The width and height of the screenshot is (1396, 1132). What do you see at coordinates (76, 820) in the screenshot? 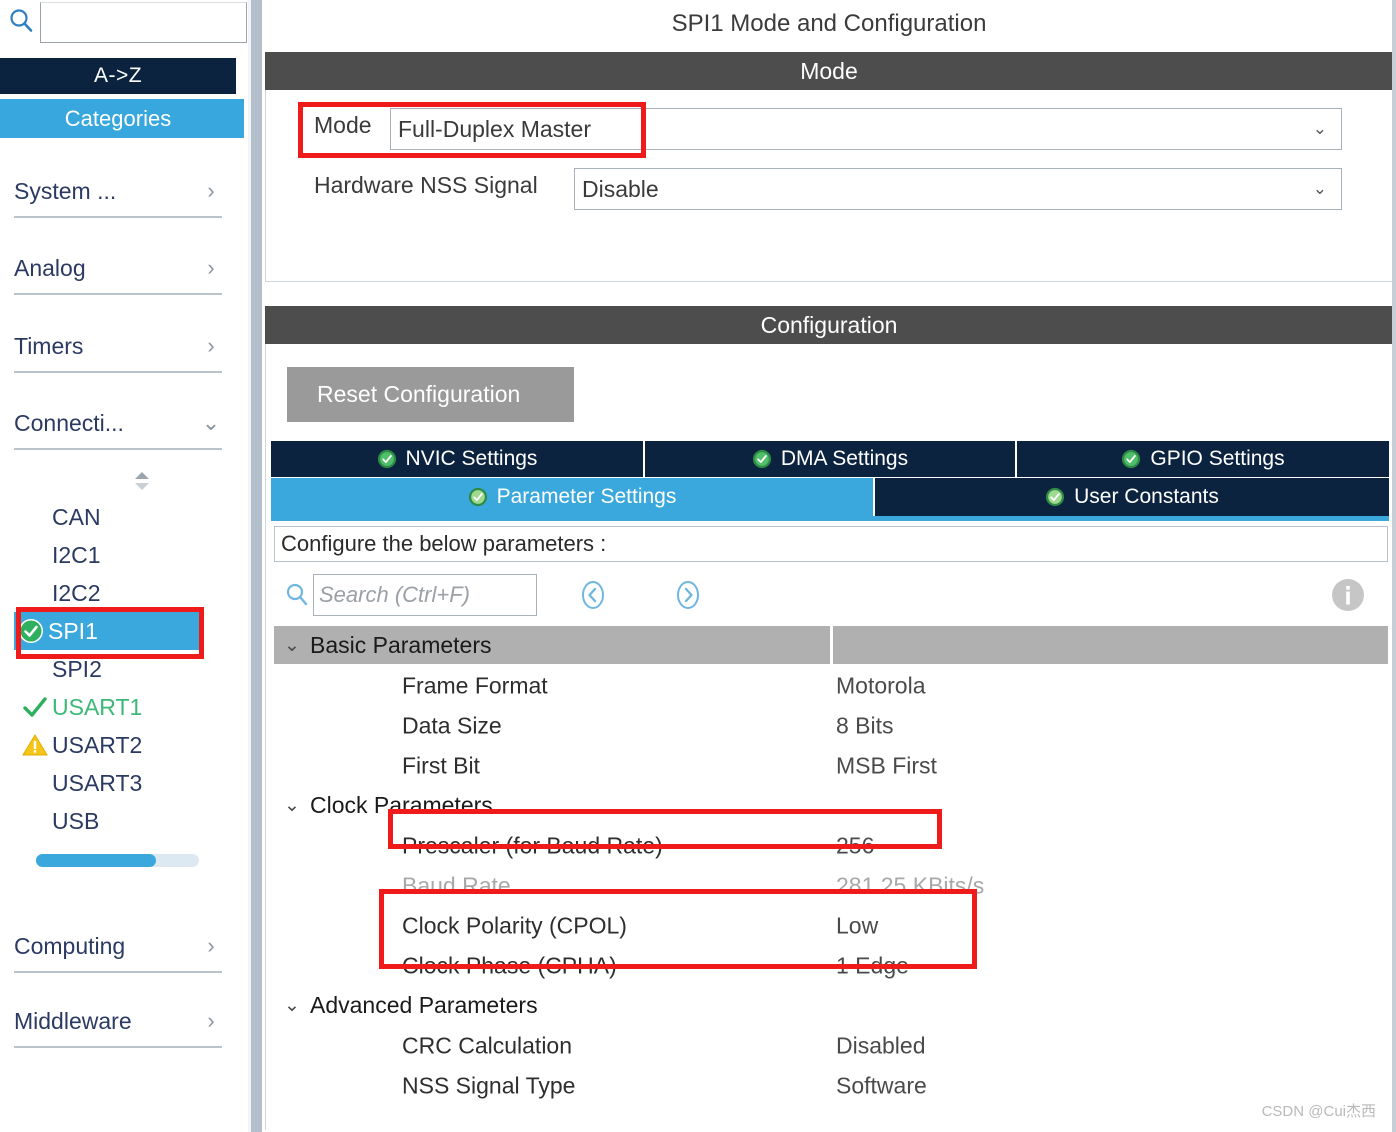
I see `peripheral-label: USB` at bounding box center [76, 820].